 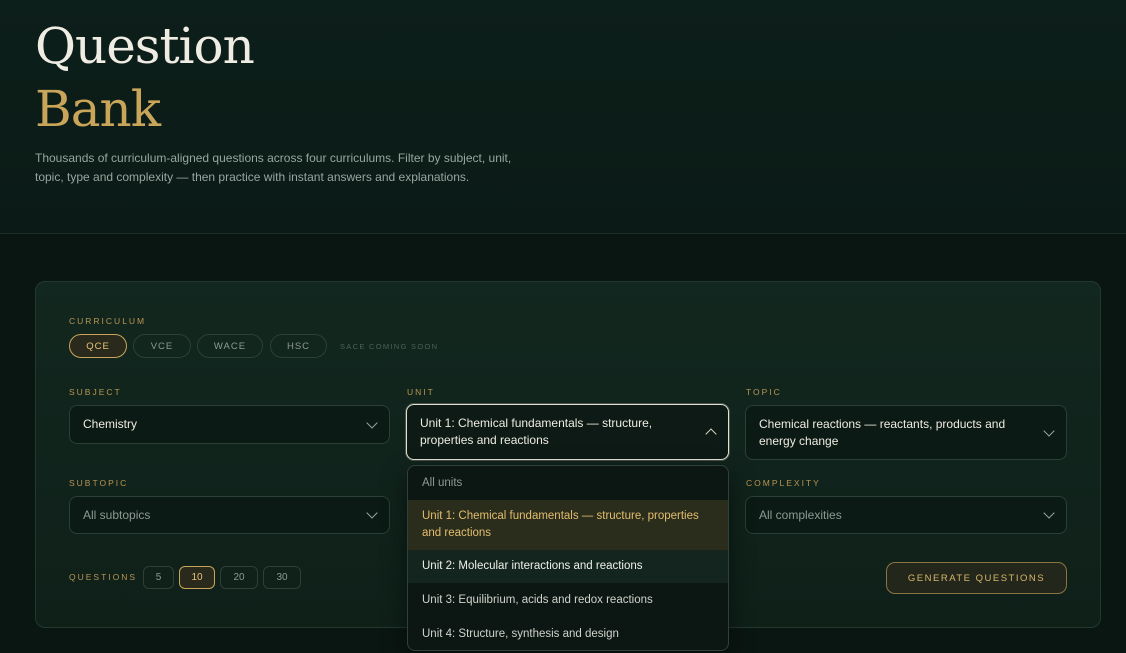 I want to click on curriculum-option-qce: QCE, so click(x=98, y=346).